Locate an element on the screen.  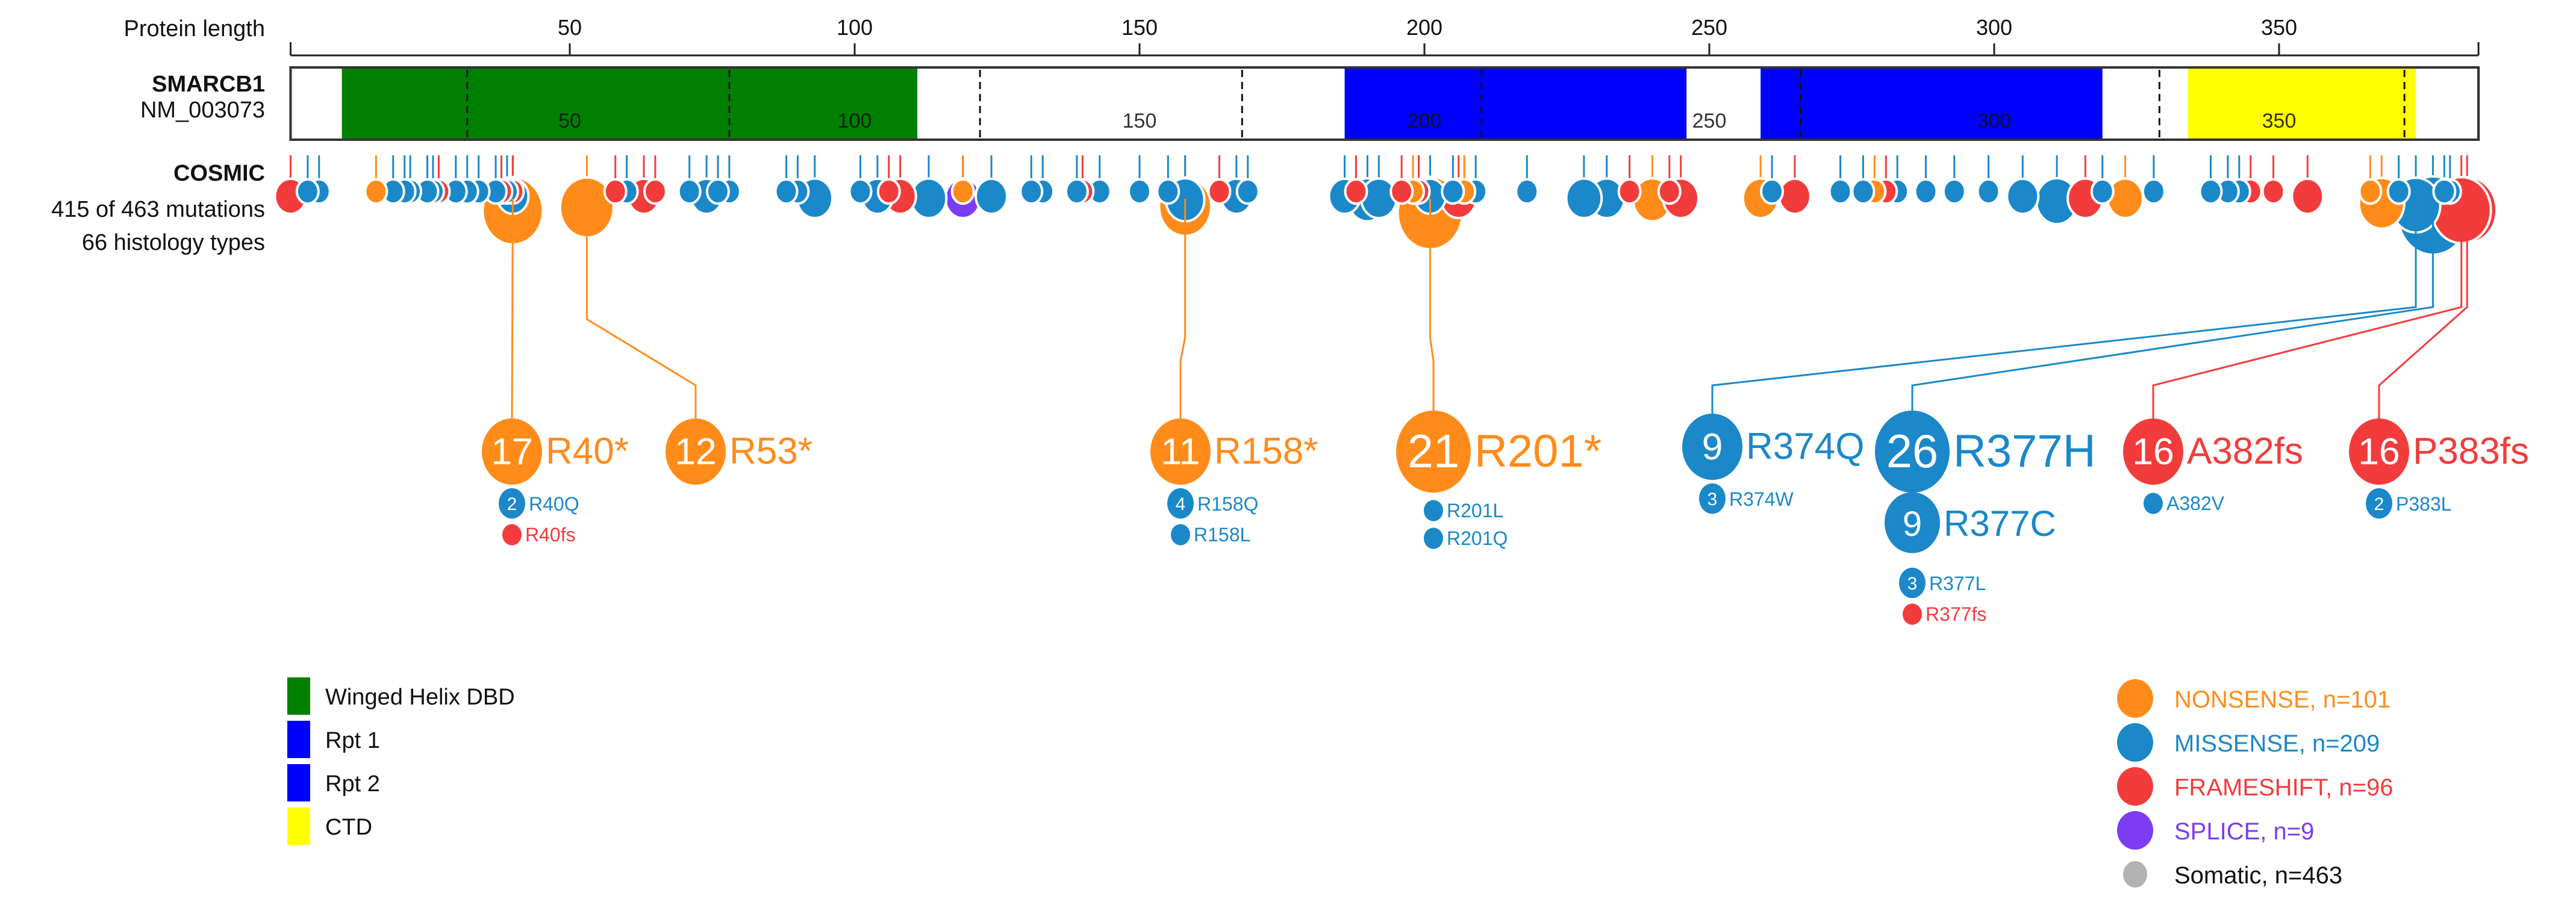
callout-sub-label: R40Q is located at coordinates (554, 504).